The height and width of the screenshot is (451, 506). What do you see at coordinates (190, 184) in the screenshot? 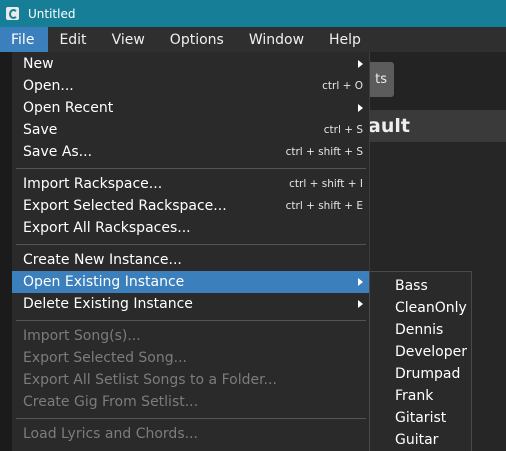
I see `menu-item-import-rackspace: Import Rackspace... ctrl + shift + I` at bounding box center [190, 184].